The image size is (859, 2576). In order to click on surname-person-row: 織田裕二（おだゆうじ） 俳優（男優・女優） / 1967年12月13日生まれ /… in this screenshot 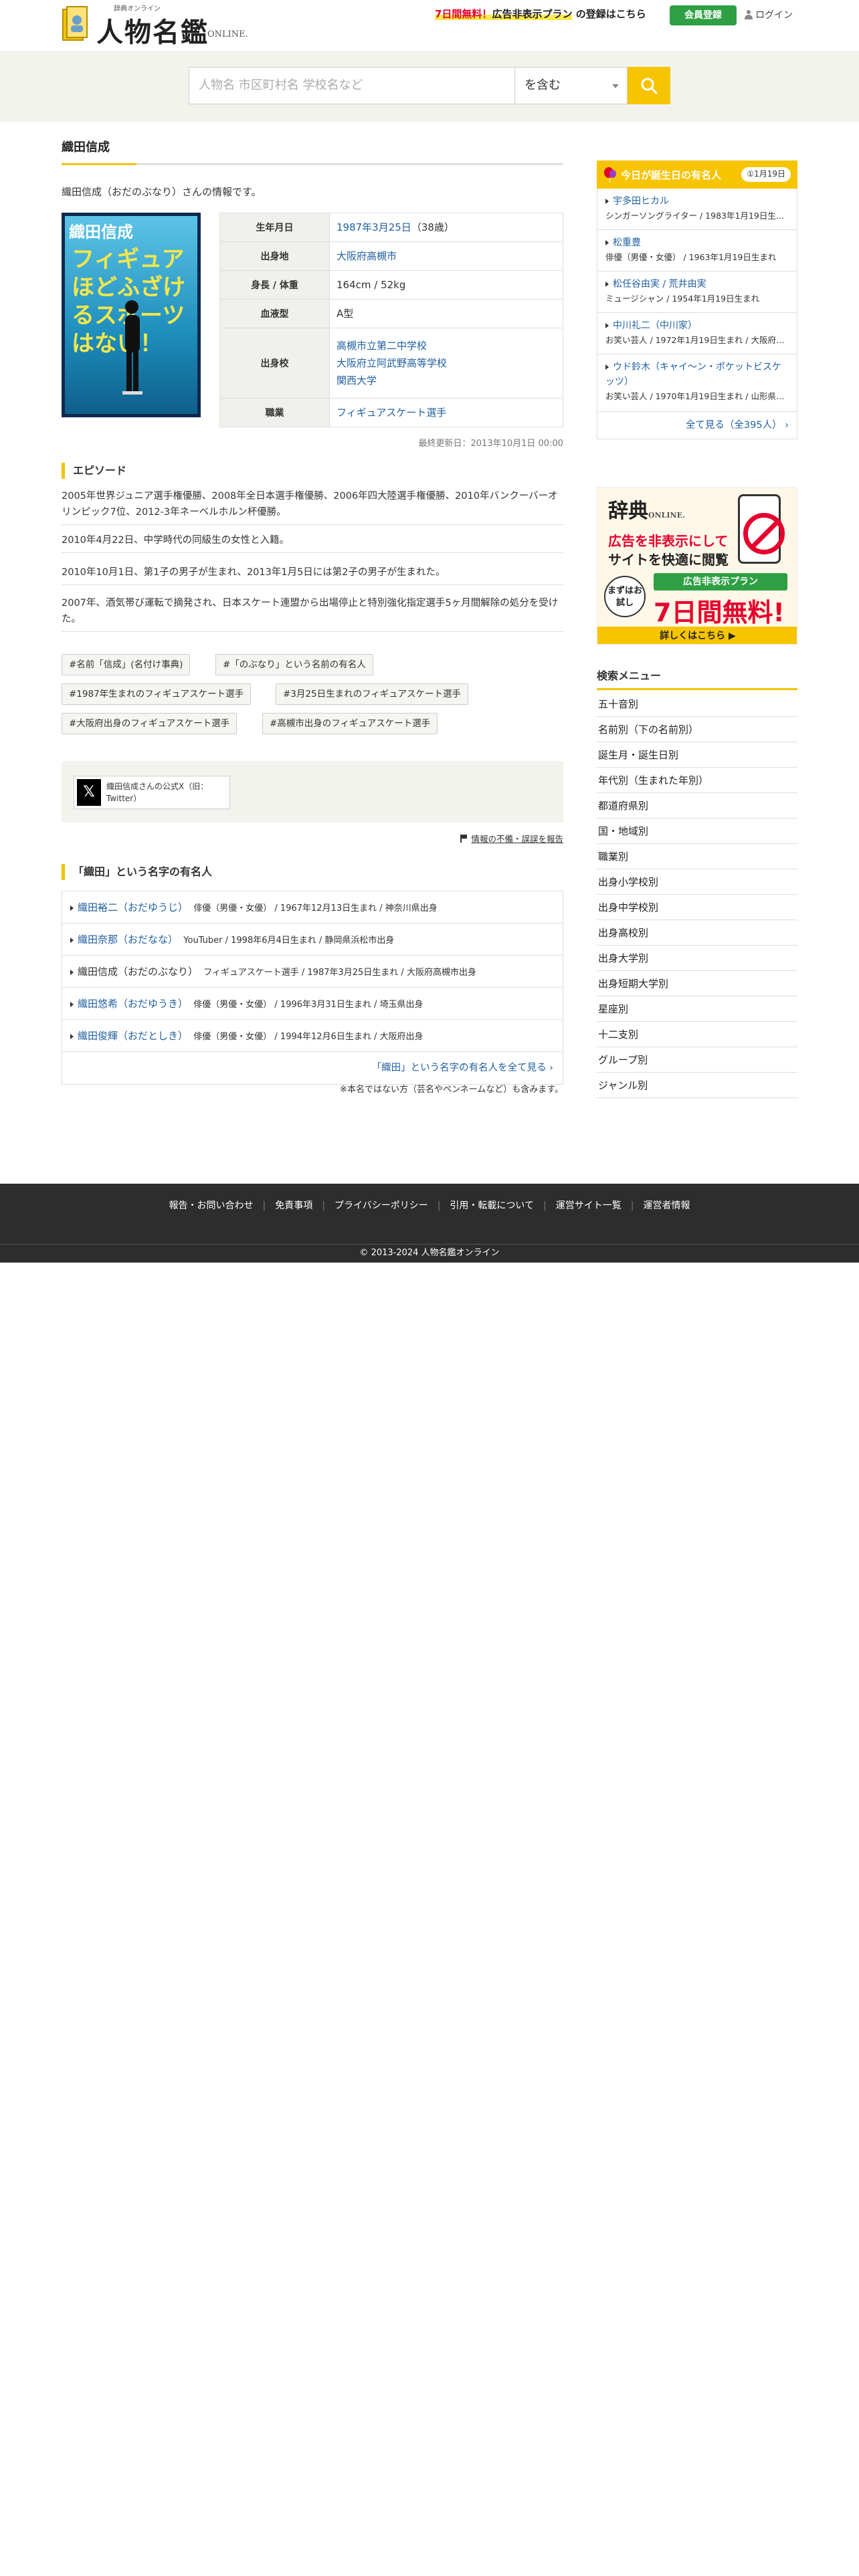, I will do `click(312, 908)`.